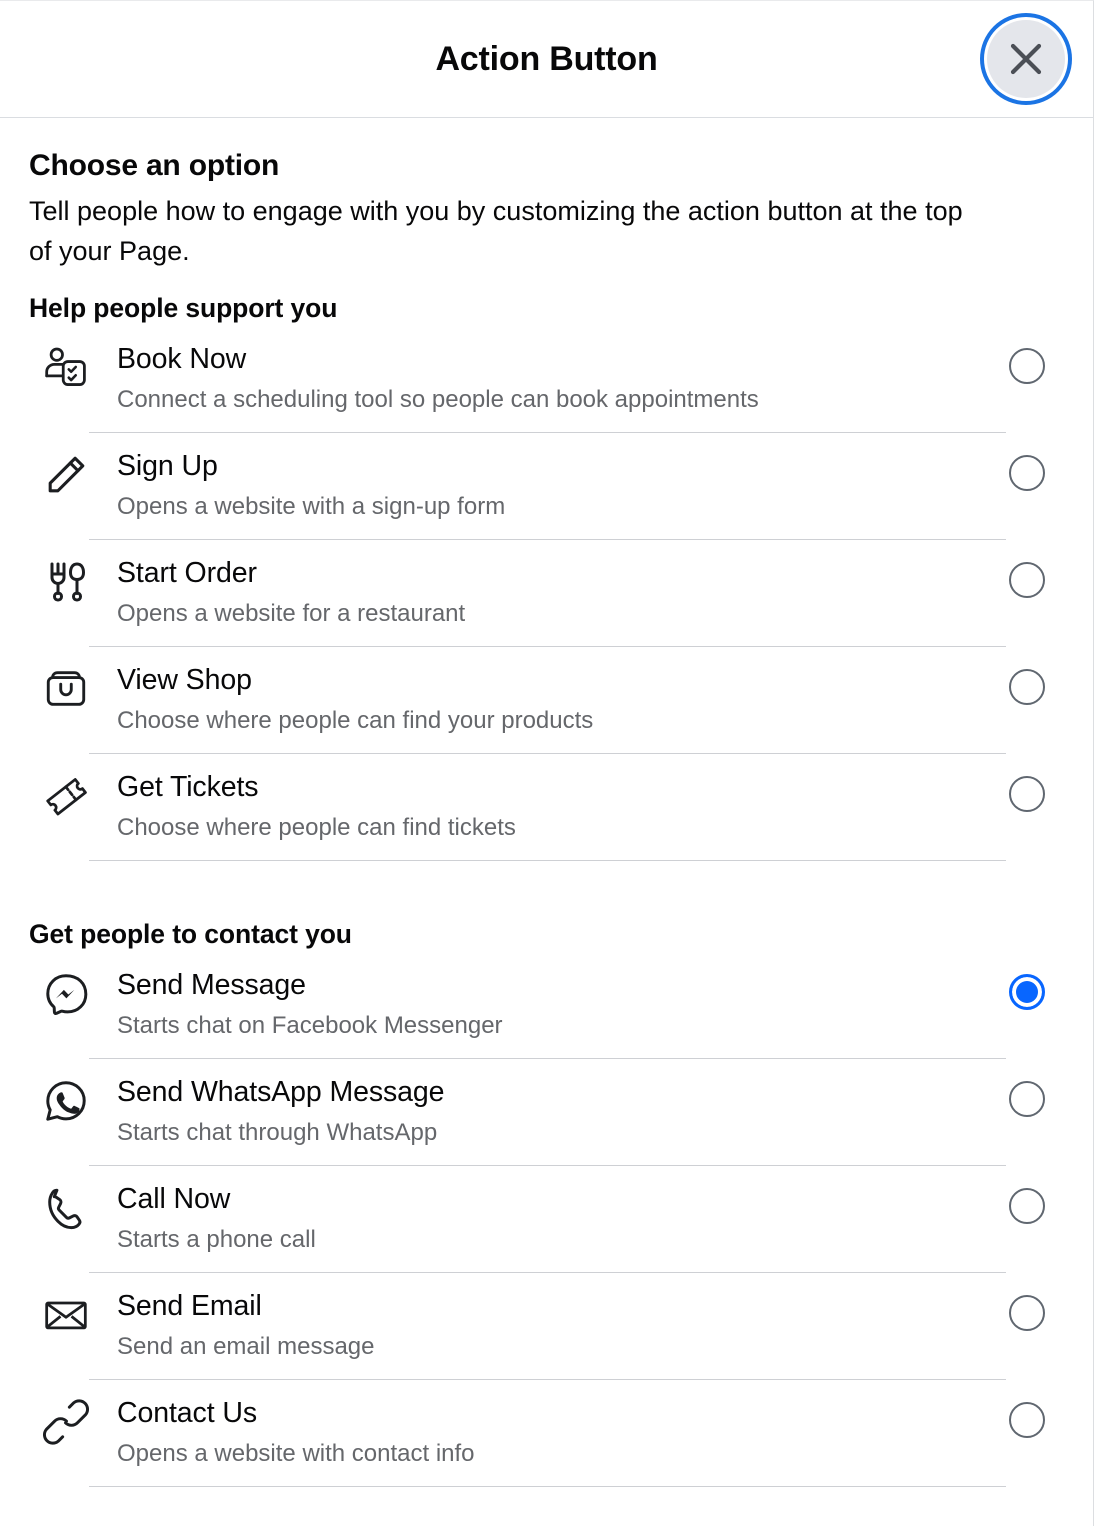 The image size is (1094, 1526). I want to click on radio-send-whatsapp-message, so click(1027, 1099).